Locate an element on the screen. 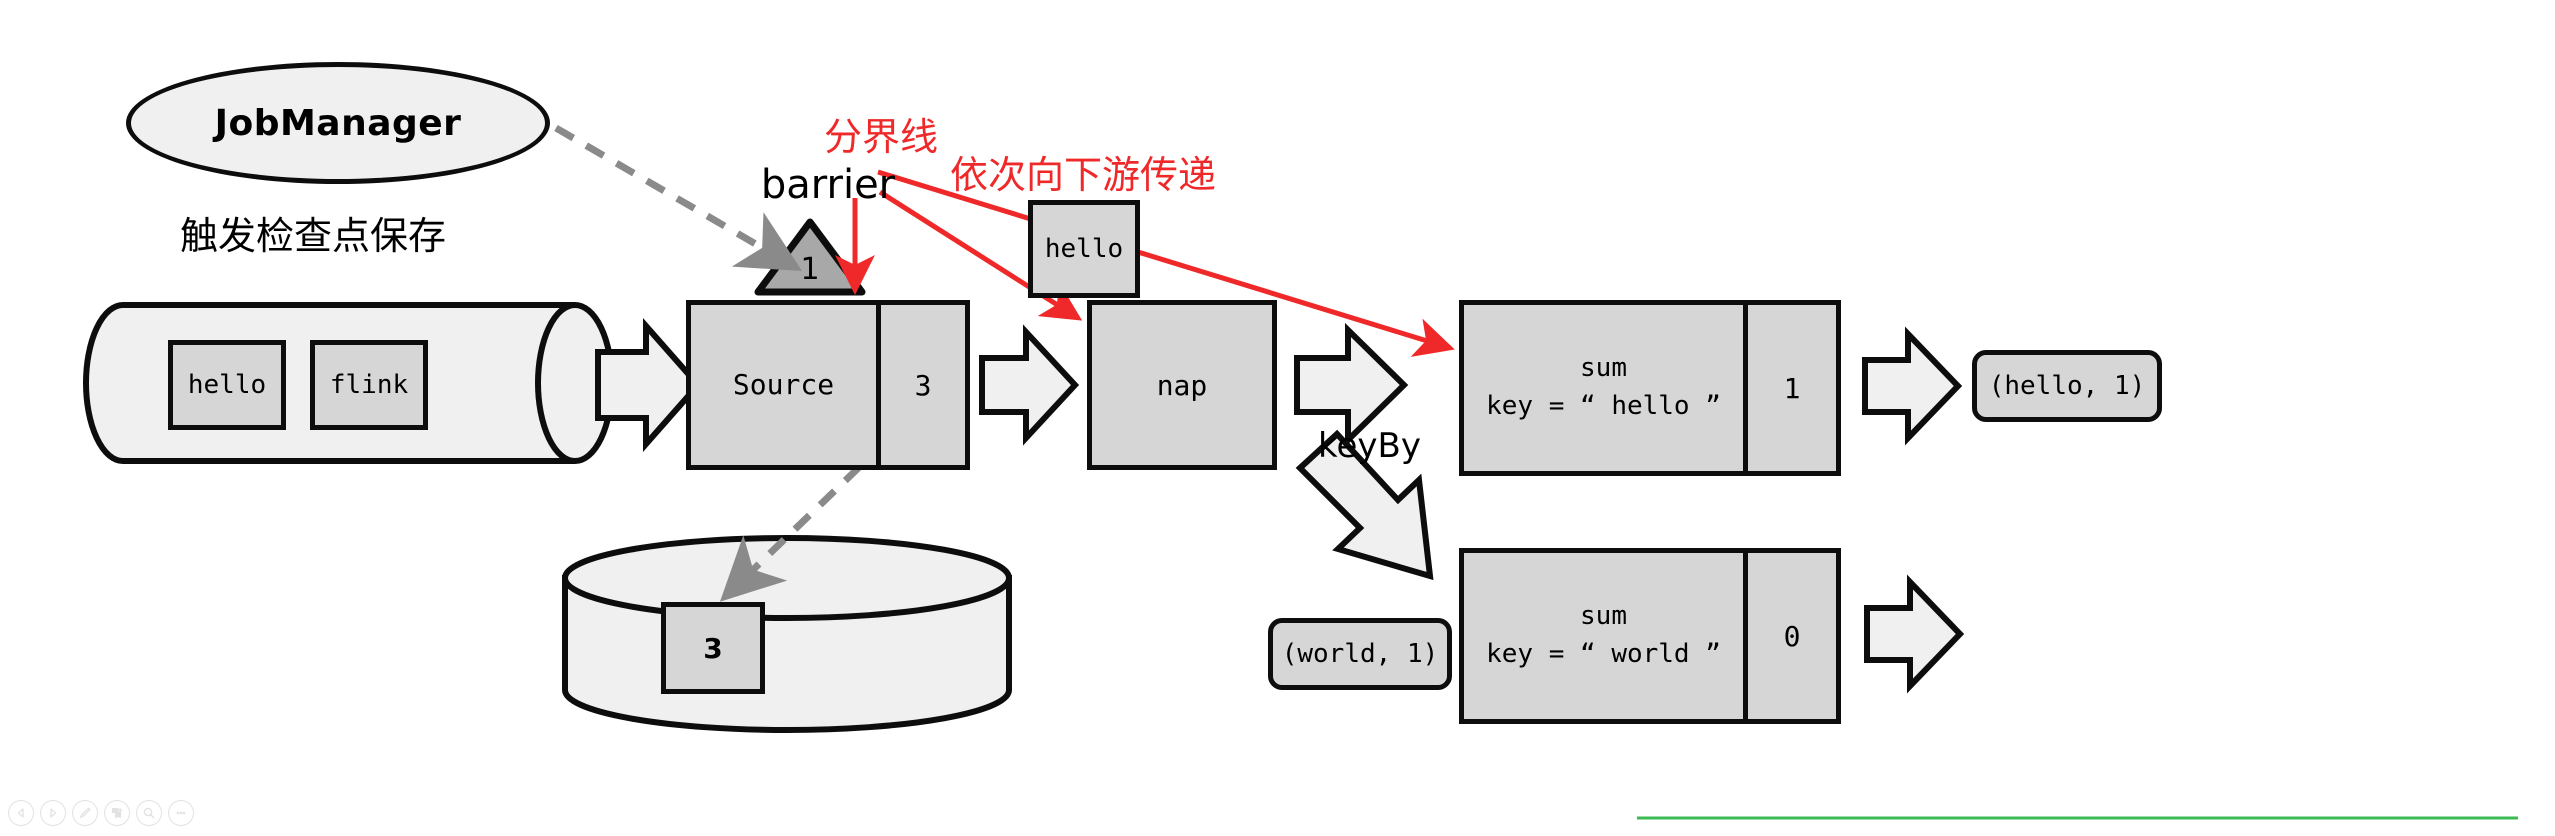 This screenshot has height=836, width=2555. next-button is located at coordinates (53, 813).